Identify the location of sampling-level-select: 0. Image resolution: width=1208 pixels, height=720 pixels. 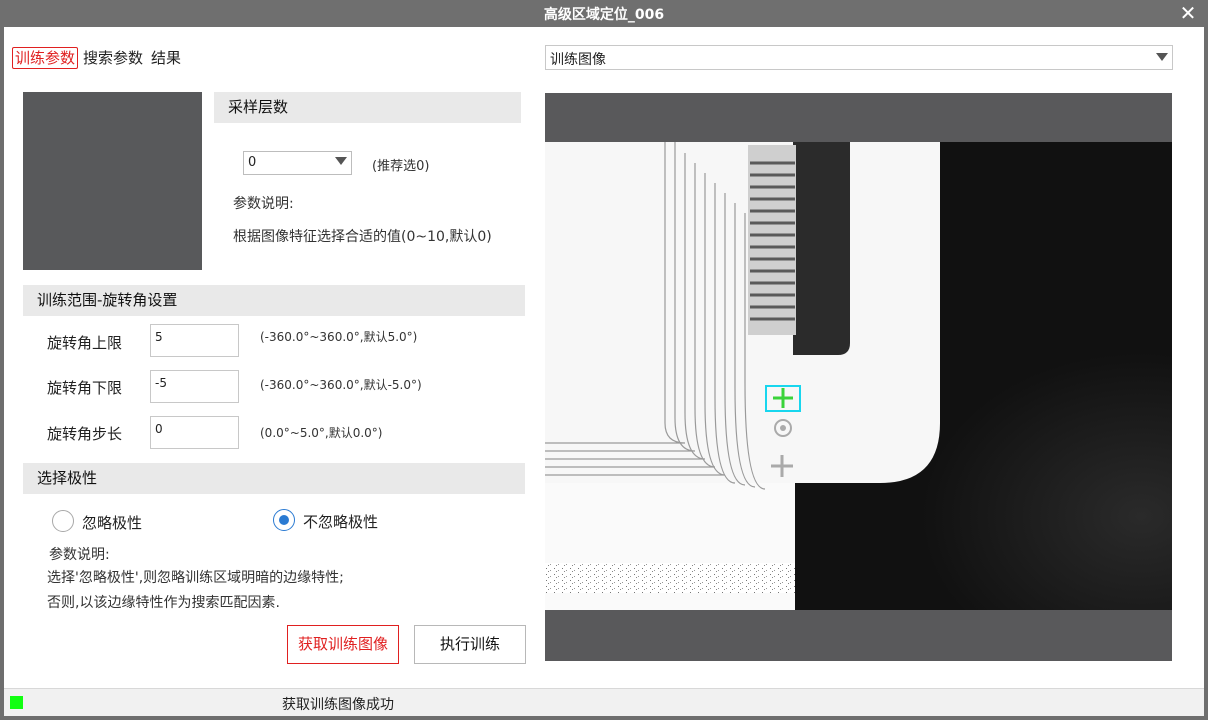
(297, 163).